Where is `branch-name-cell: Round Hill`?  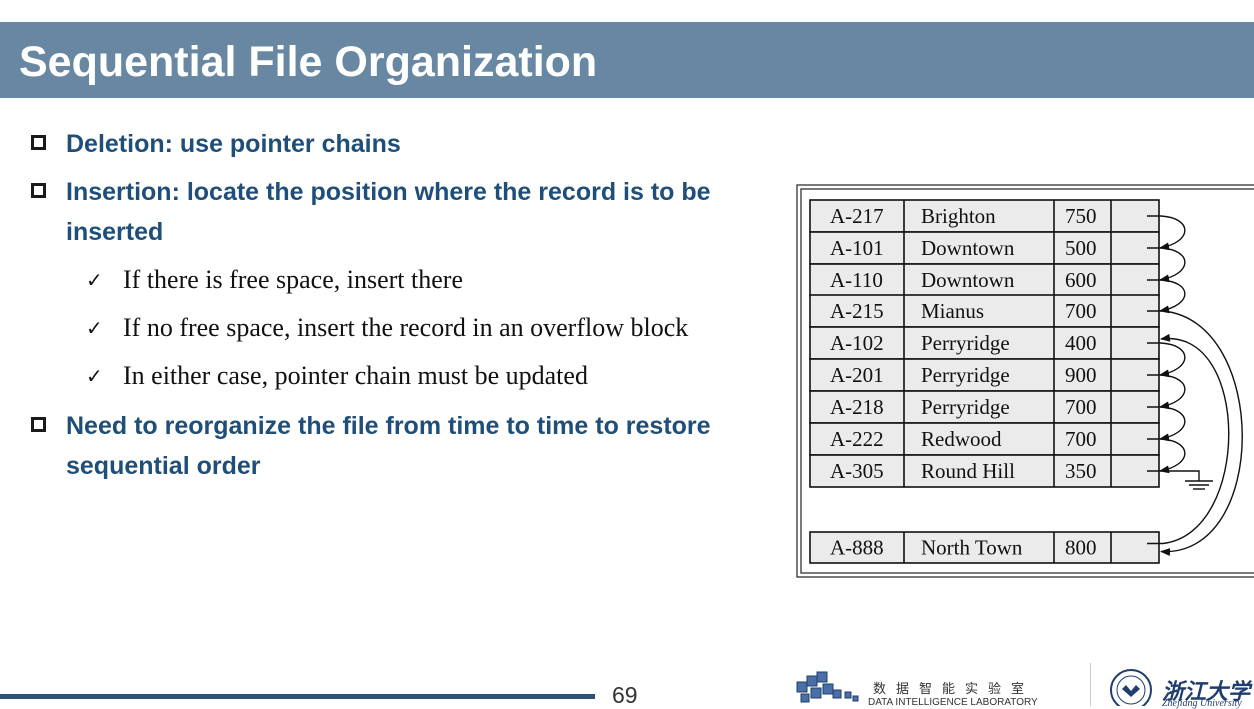 branch-name-cell: Round Hill is located at coordinates (968, 471).